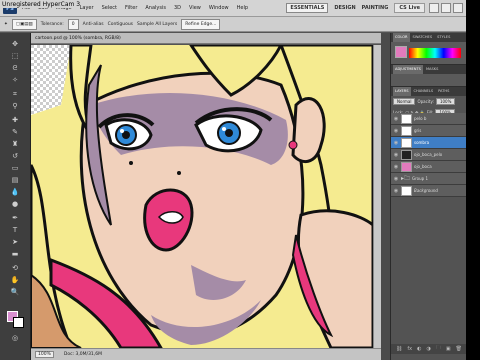 This screenshot has height=360, width=480. What do you see at coordinates (307, 8) in the screenshot?
I see `workspace-essentials: ESSENTIALS` at bounding box center [307, 8].